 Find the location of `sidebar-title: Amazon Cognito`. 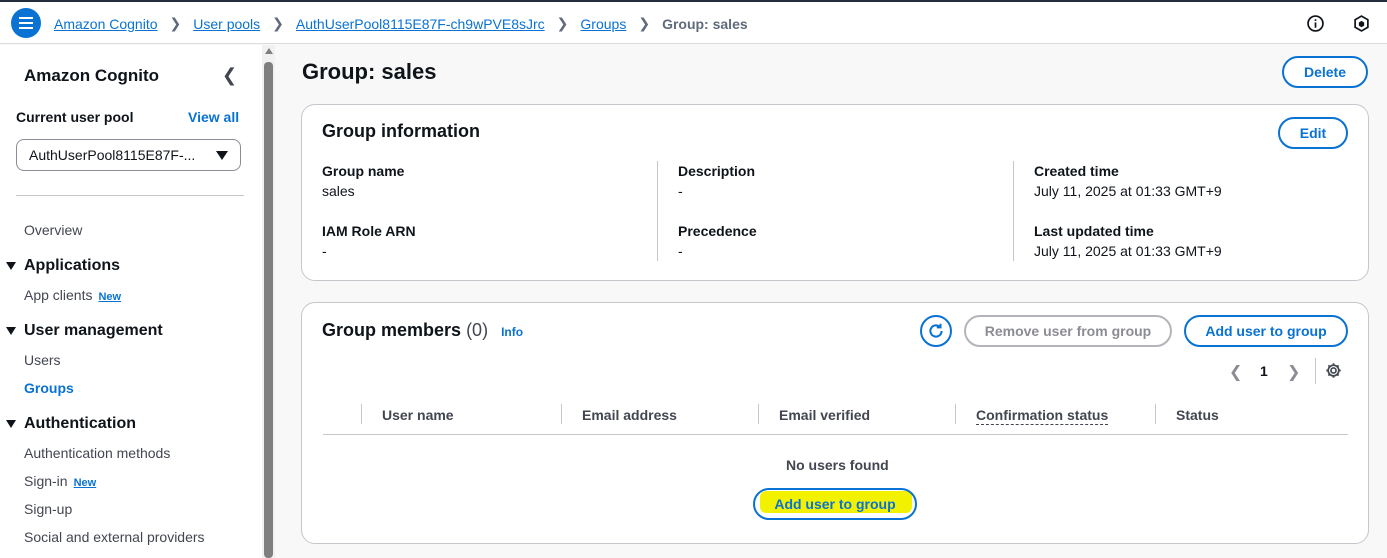

sidebar-title: Amazon Cognito is located at coordinates (92, 75).